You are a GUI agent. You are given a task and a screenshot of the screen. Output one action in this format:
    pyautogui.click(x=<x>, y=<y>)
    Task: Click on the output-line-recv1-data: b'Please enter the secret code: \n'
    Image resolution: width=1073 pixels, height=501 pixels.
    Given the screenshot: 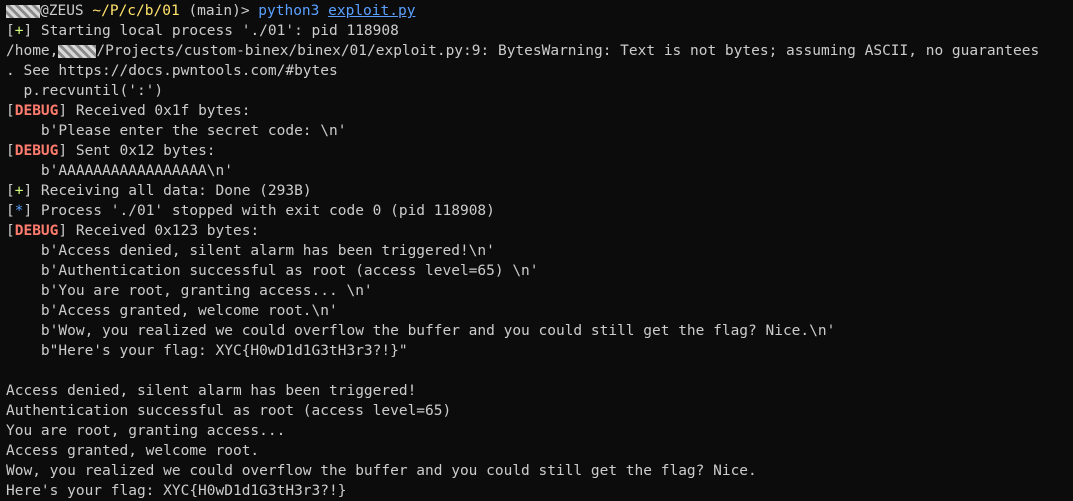 What is the action you would take?
    pyautogui.click(x=176, y=131)
    